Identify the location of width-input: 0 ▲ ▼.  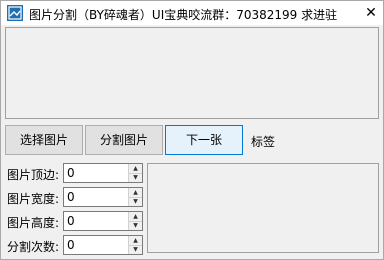
(103, 197).